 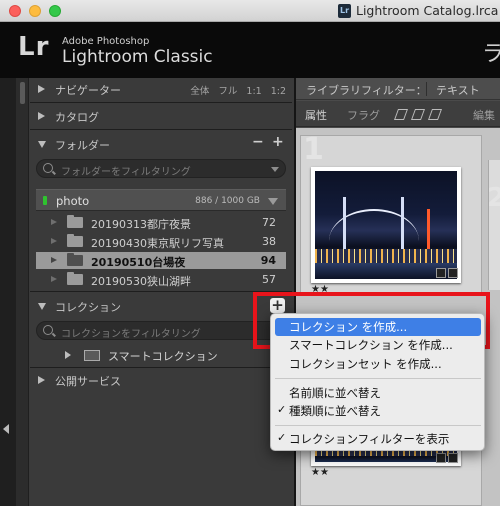 I want to click on unflagged-icon, so click(x=418, y=114).